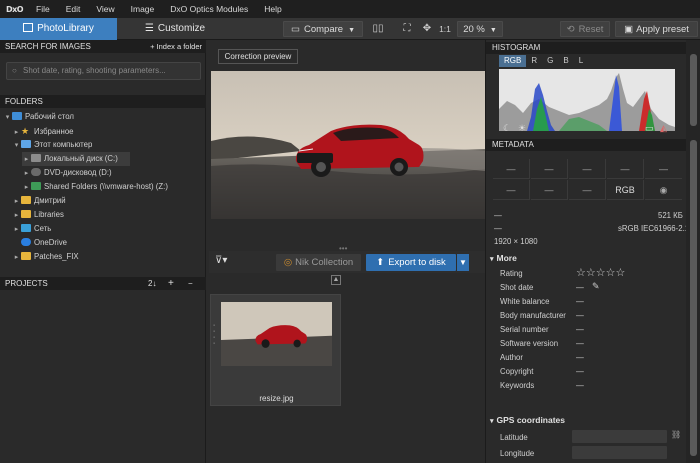  What do you see at coordinates (78, 172) in the screenshot?
I see `folder-label: DVD-дисковод (D:)` at bounding box center [78, 172].